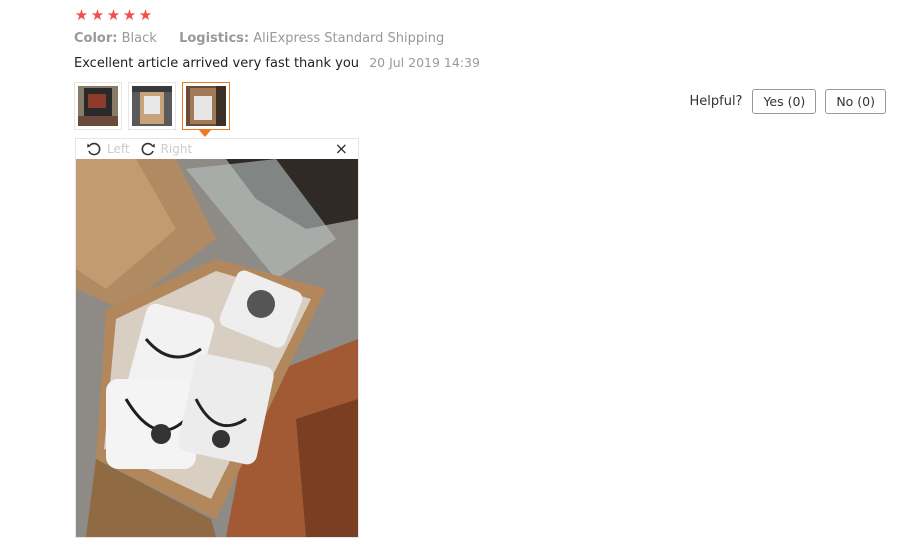 The width and height of the screenshot is (900, 546). What do you see at coordinates (855, 101) in the screenshot?
I see `helpful-no-button: No (0)` at bounding box center [855, 101].